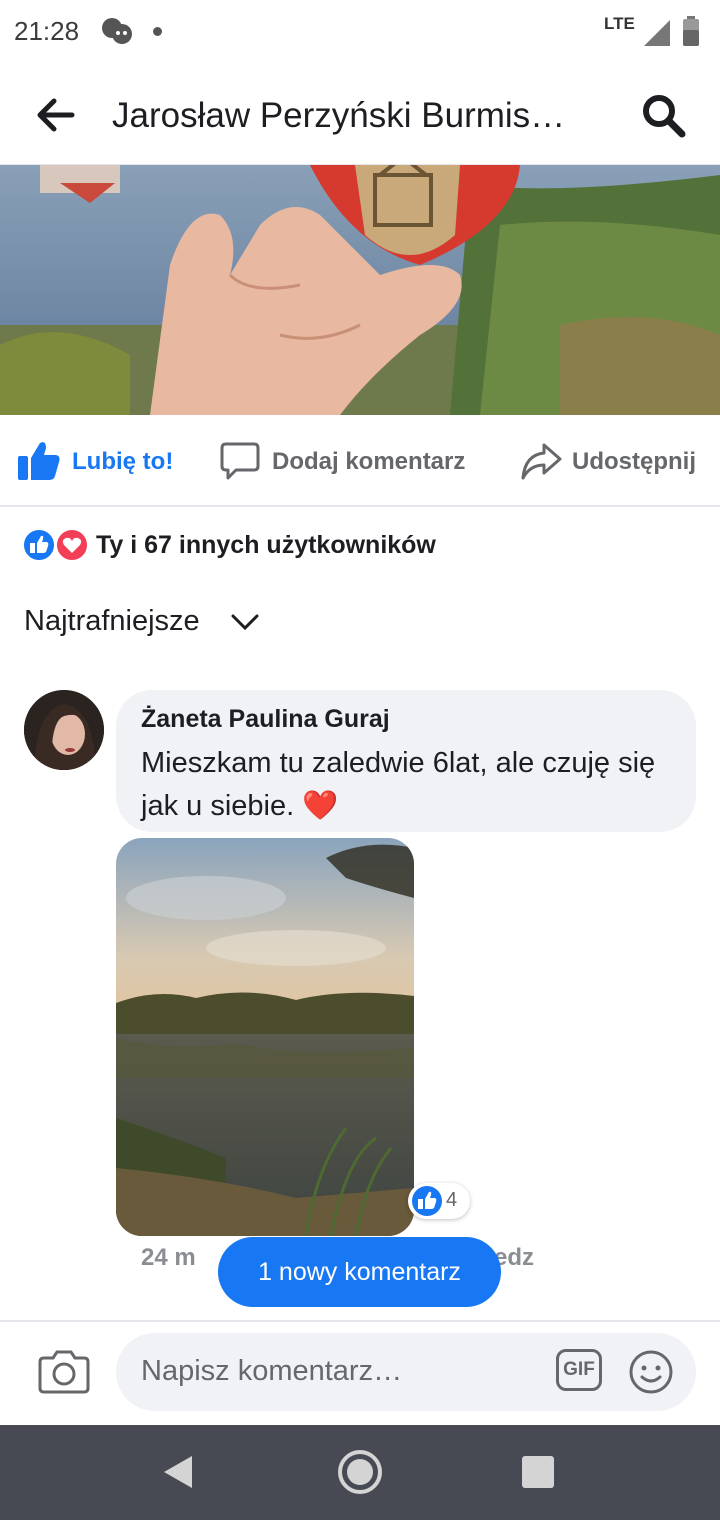 The width and height of the screenshot is (720, 1520). I want to click on nav-back-icon, so click(178, 1472).